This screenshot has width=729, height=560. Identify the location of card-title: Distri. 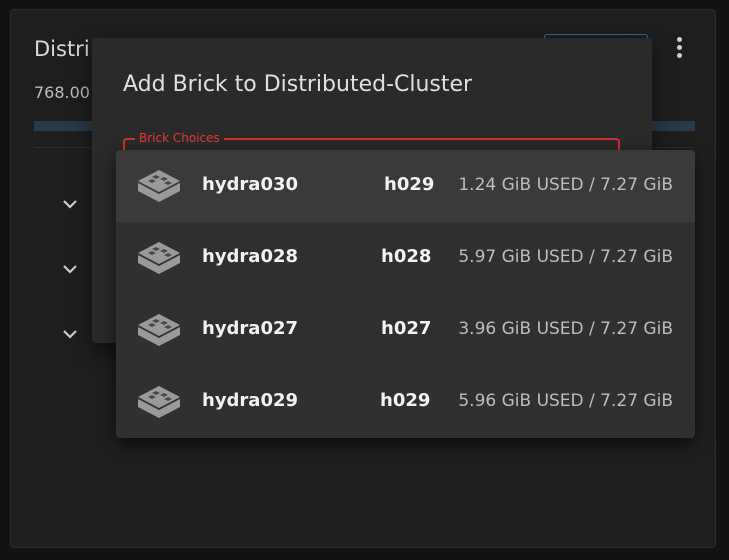
(62, 49).